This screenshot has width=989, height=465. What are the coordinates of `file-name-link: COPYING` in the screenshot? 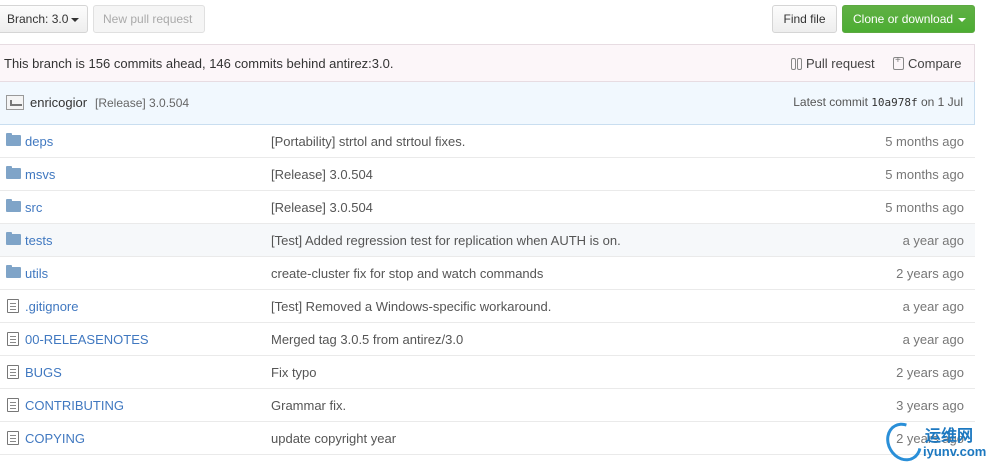 It's located at (55, 438).